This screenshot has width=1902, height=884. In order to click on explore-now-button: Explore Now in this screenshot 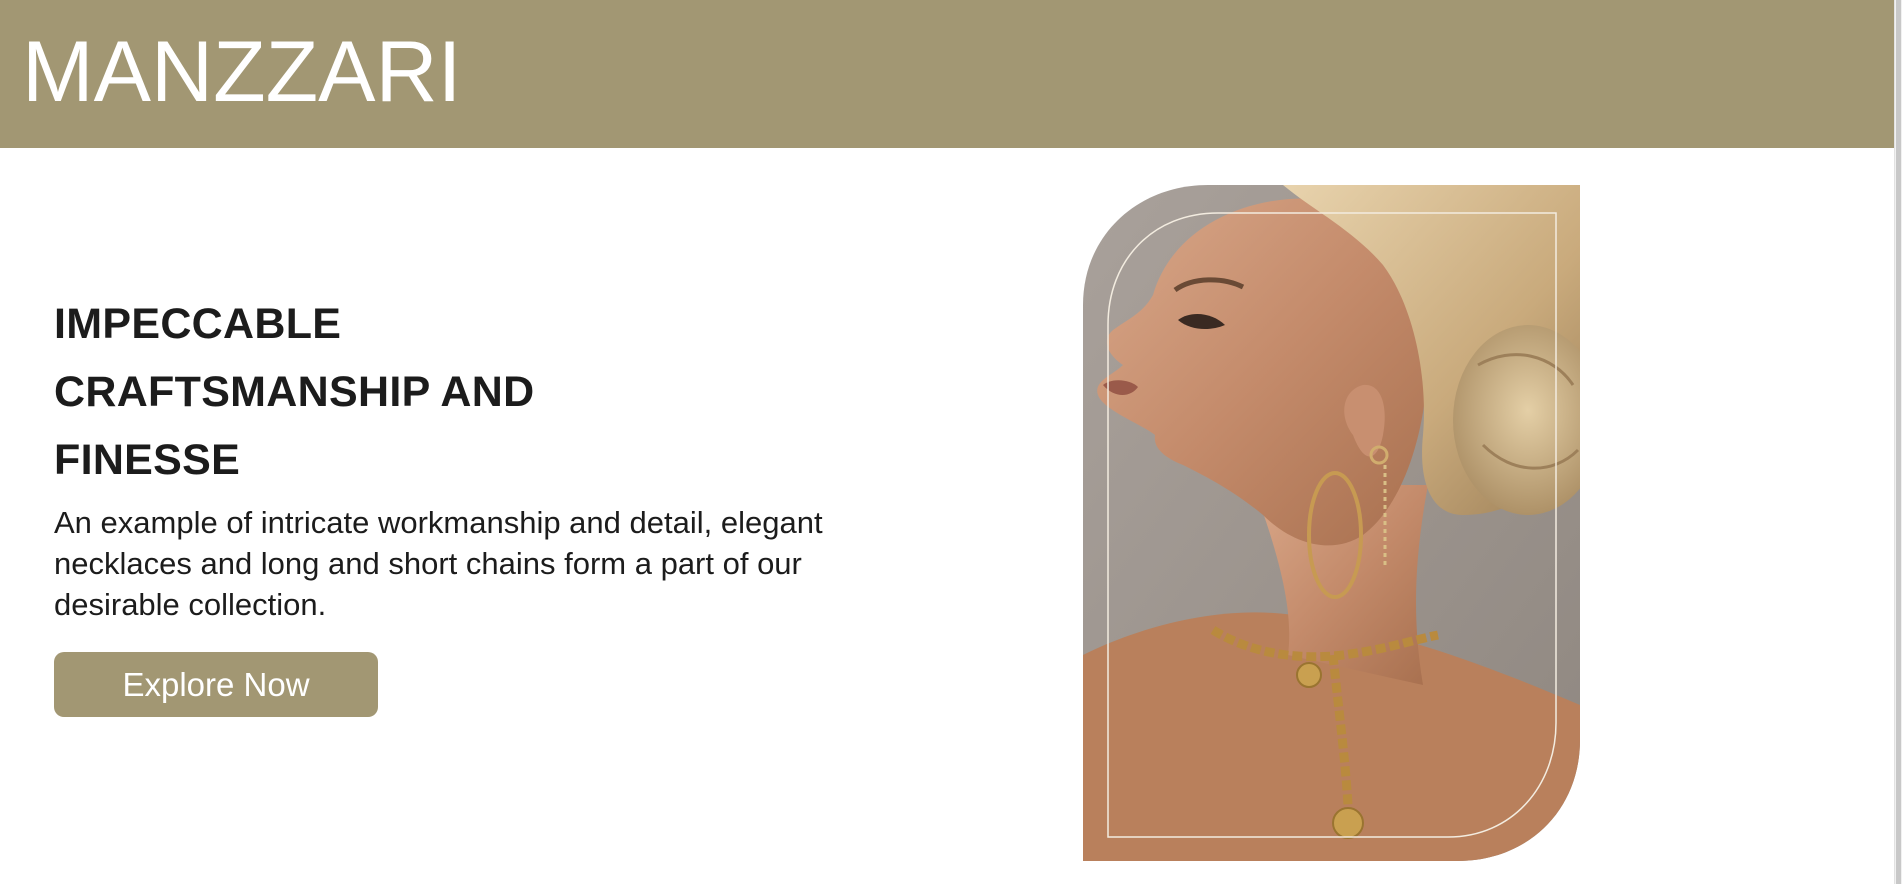, I will do `click(216, 684)`.